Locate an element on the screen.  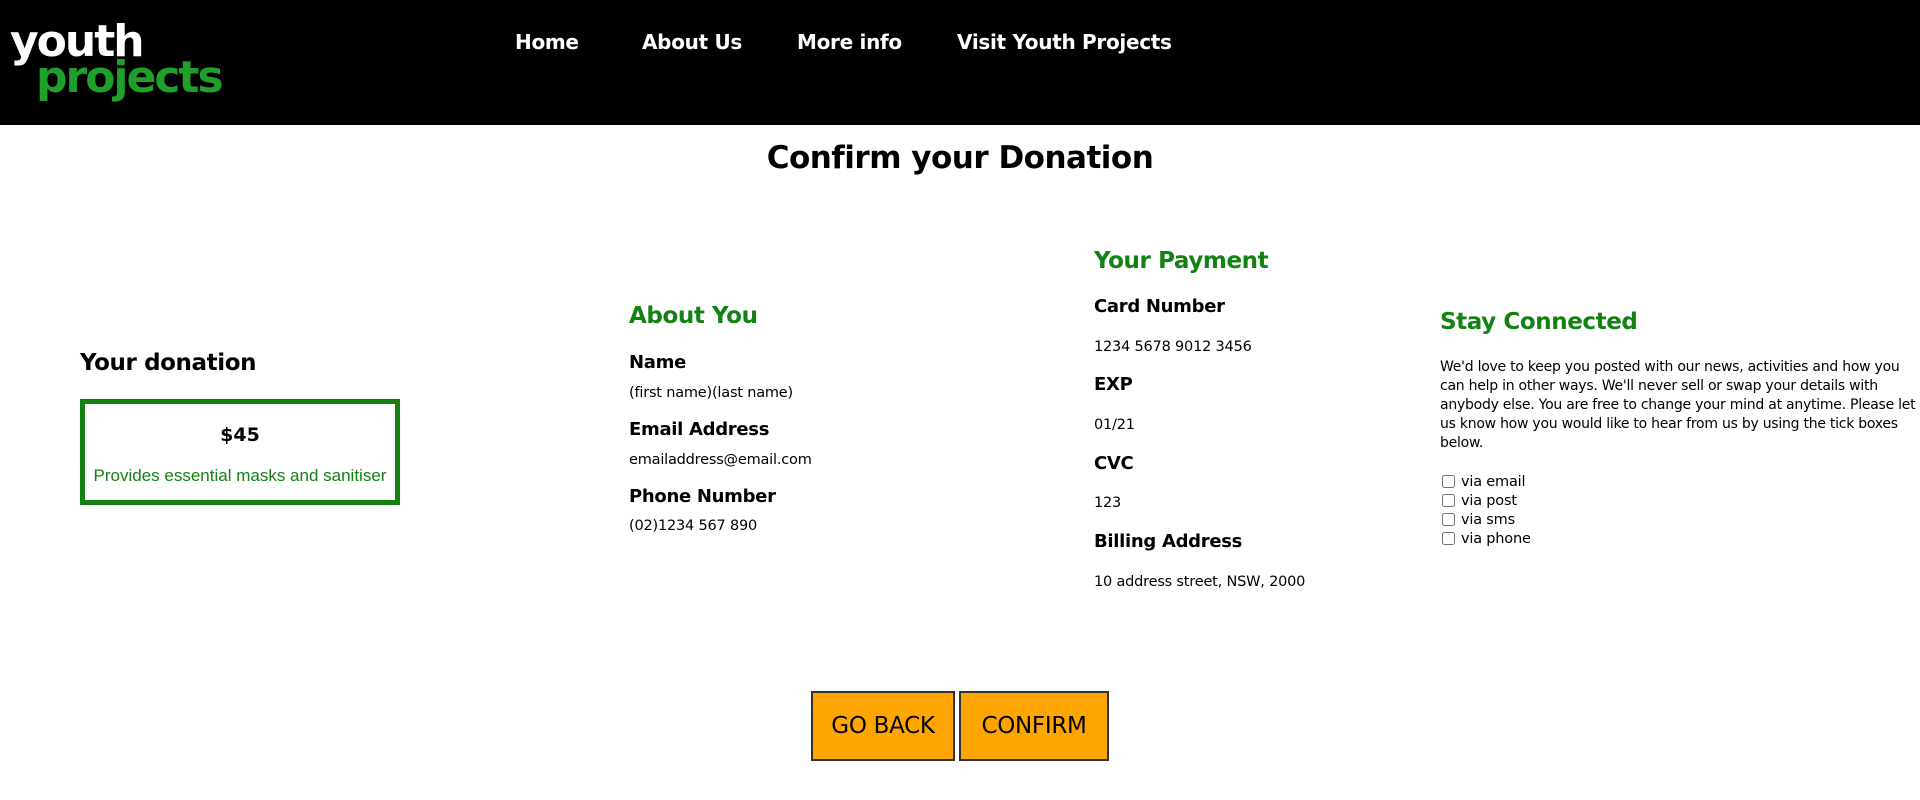
page-title: Confirm your Donation is located at coordinates (960, 158).